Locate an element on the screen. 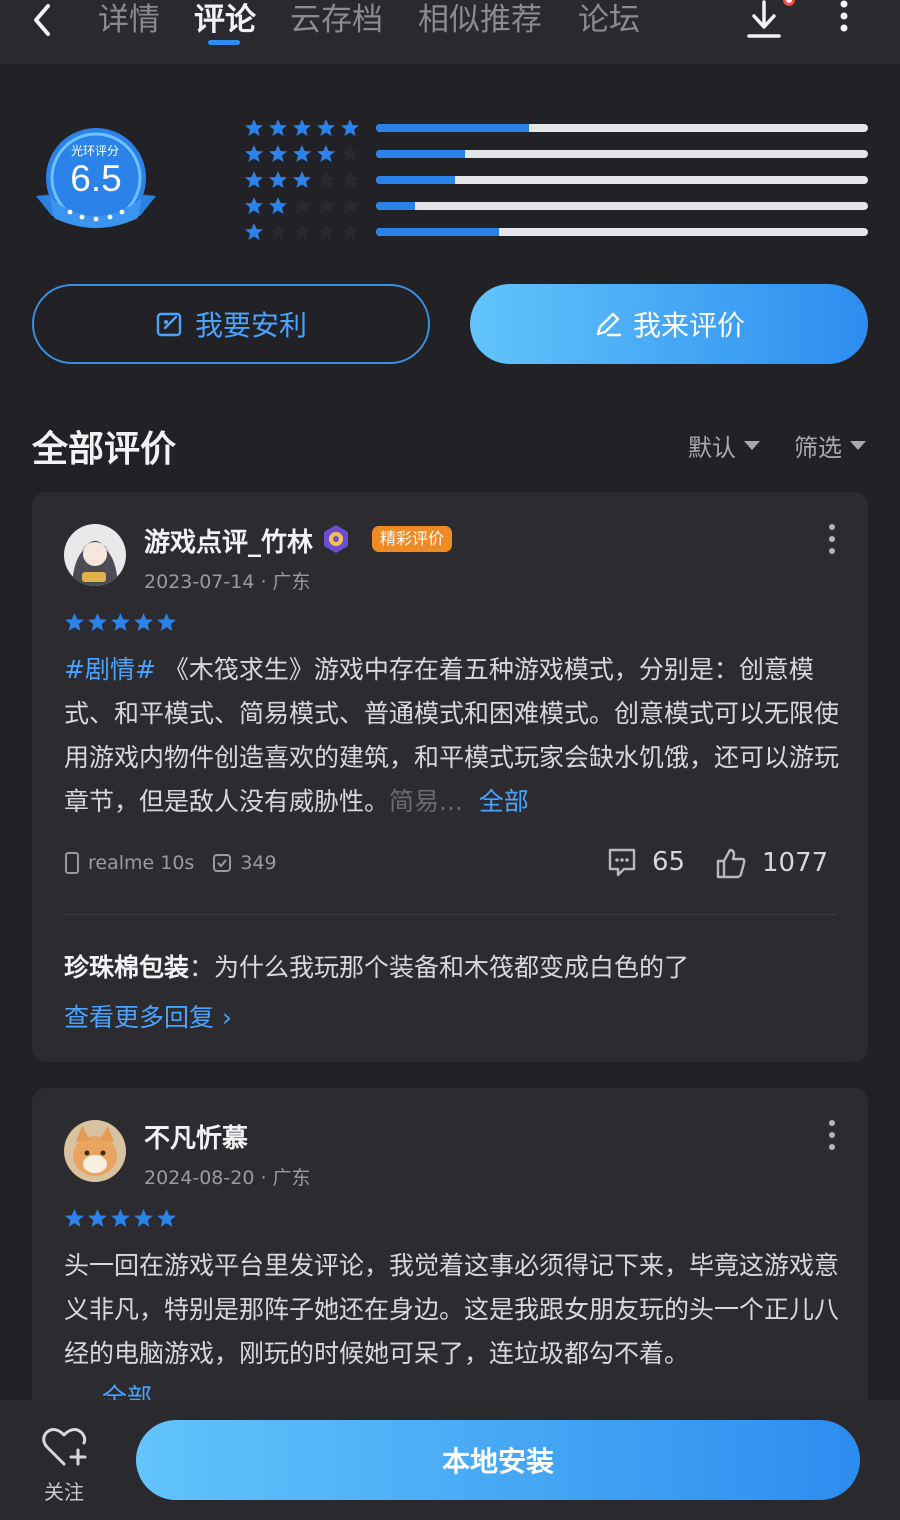 This screenshot has width=900, height=1520. like-button: 1077 is located at coordinates (771, 863).